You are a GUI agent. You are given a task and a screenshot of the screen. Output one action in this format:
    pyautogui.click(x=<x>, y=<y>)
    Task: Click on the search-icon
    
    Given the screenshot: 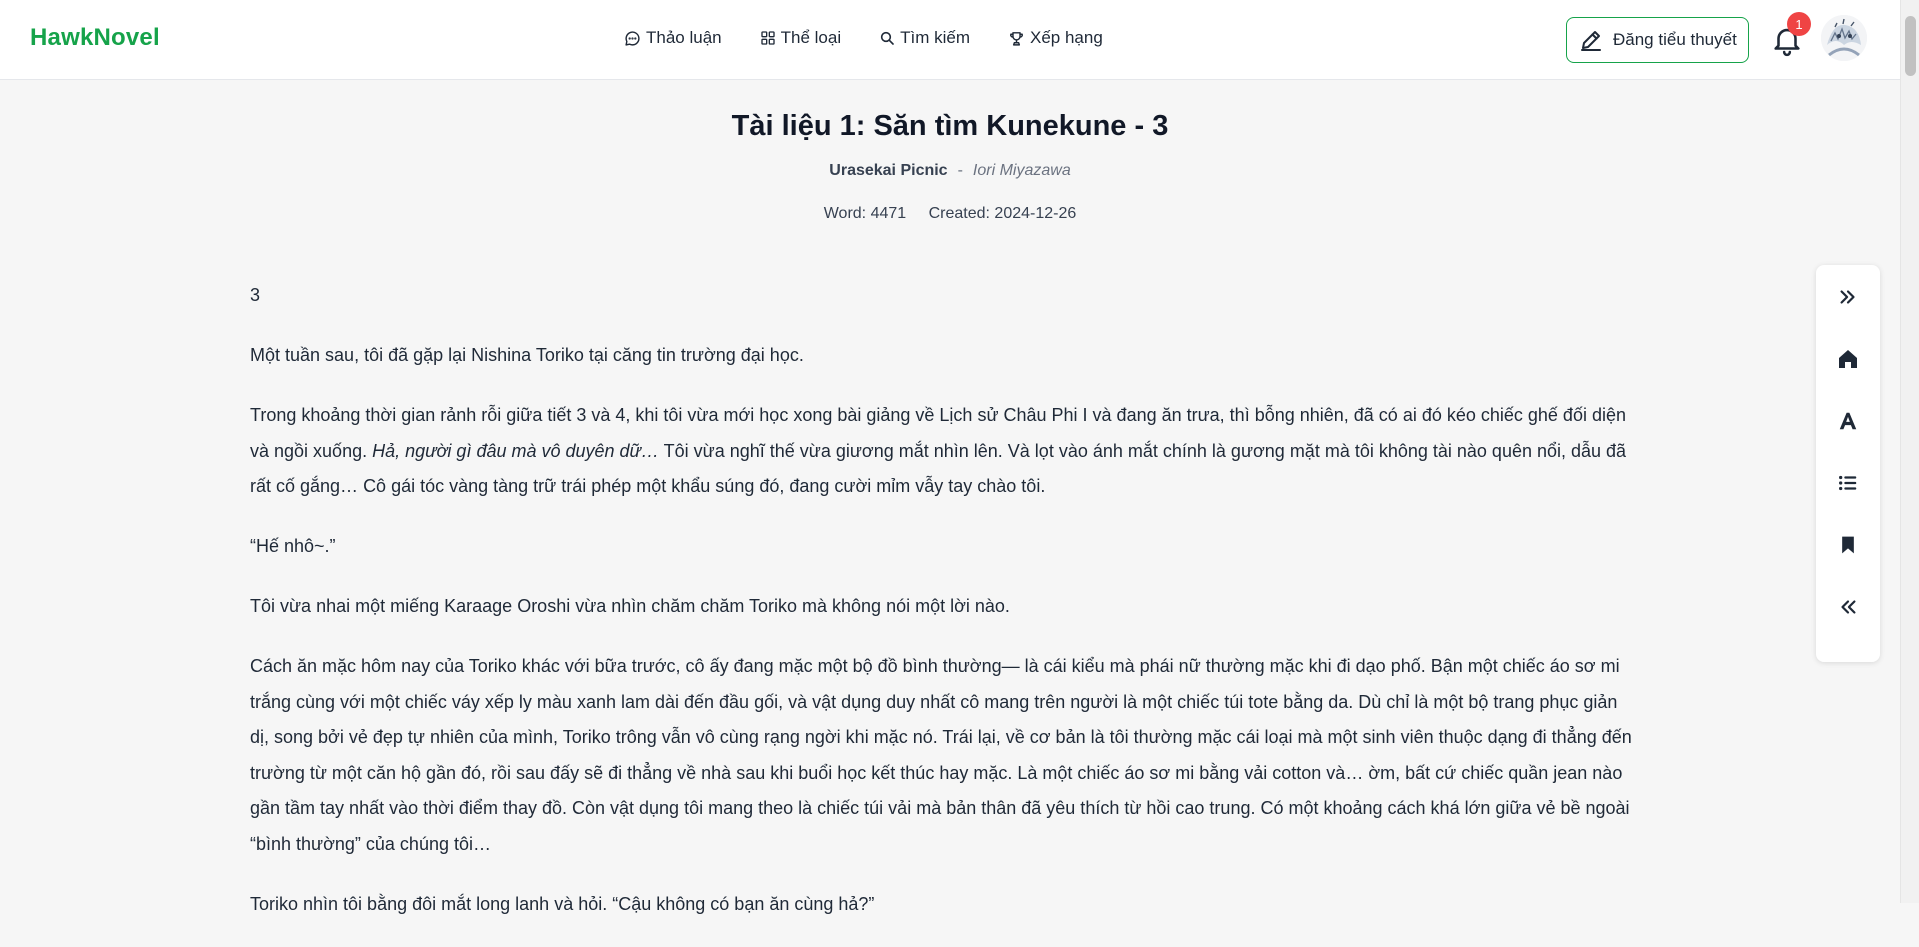 What is the action you would take?
    pyautogui.click(x=887, y=38)
    